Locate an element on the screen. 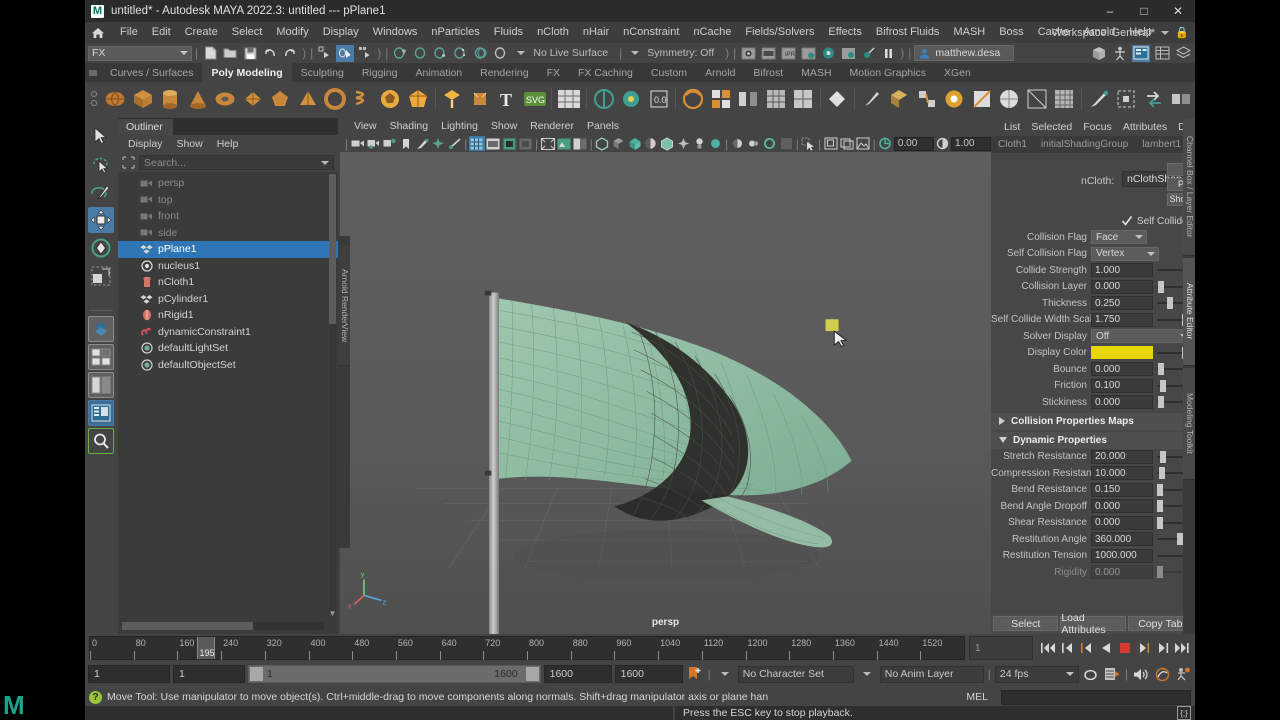  outliner-menu-help: Help is located at coordinates (228, 144).